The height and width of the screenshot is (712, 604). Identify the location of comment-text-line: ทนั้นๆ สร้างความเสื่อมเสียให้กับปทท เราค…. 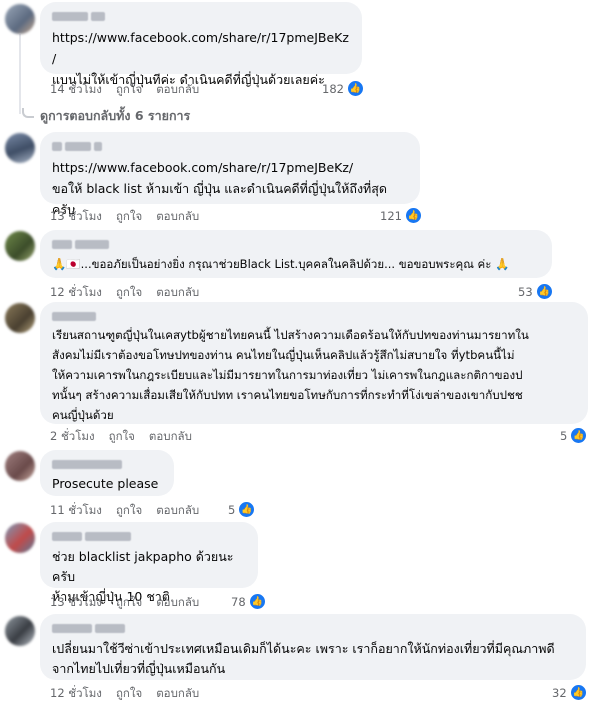
(287, 395).